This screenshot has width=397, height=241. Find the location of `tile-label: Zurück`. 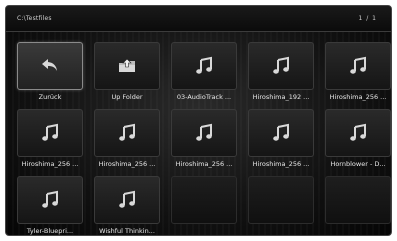

tile-label: Zurück is located at coordinates (50, 97).